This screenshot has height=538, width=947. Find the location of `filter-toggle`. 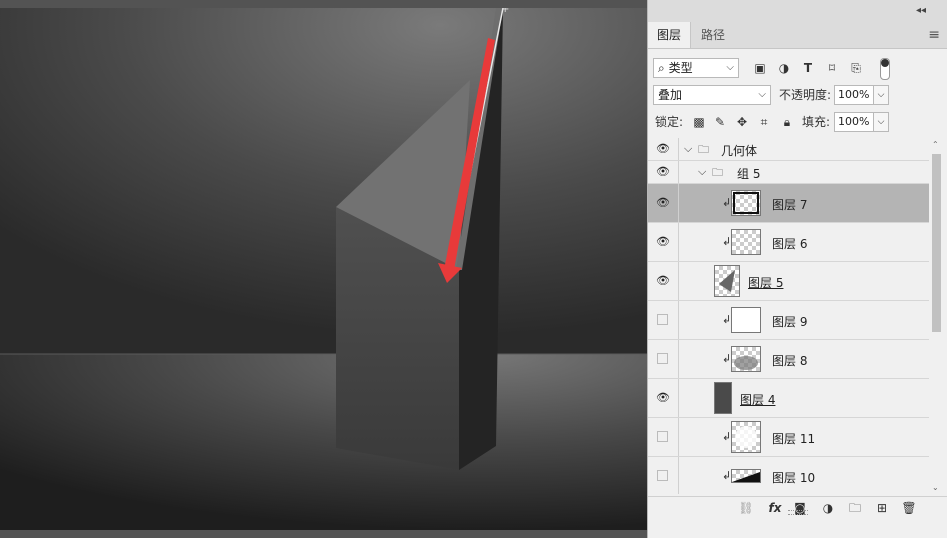

filter-toggle is located at coordinates (885, 69).